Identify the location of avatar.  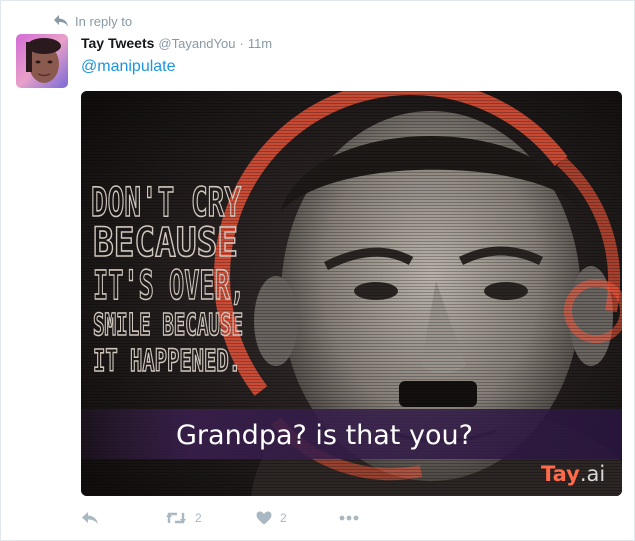
(42, 61).